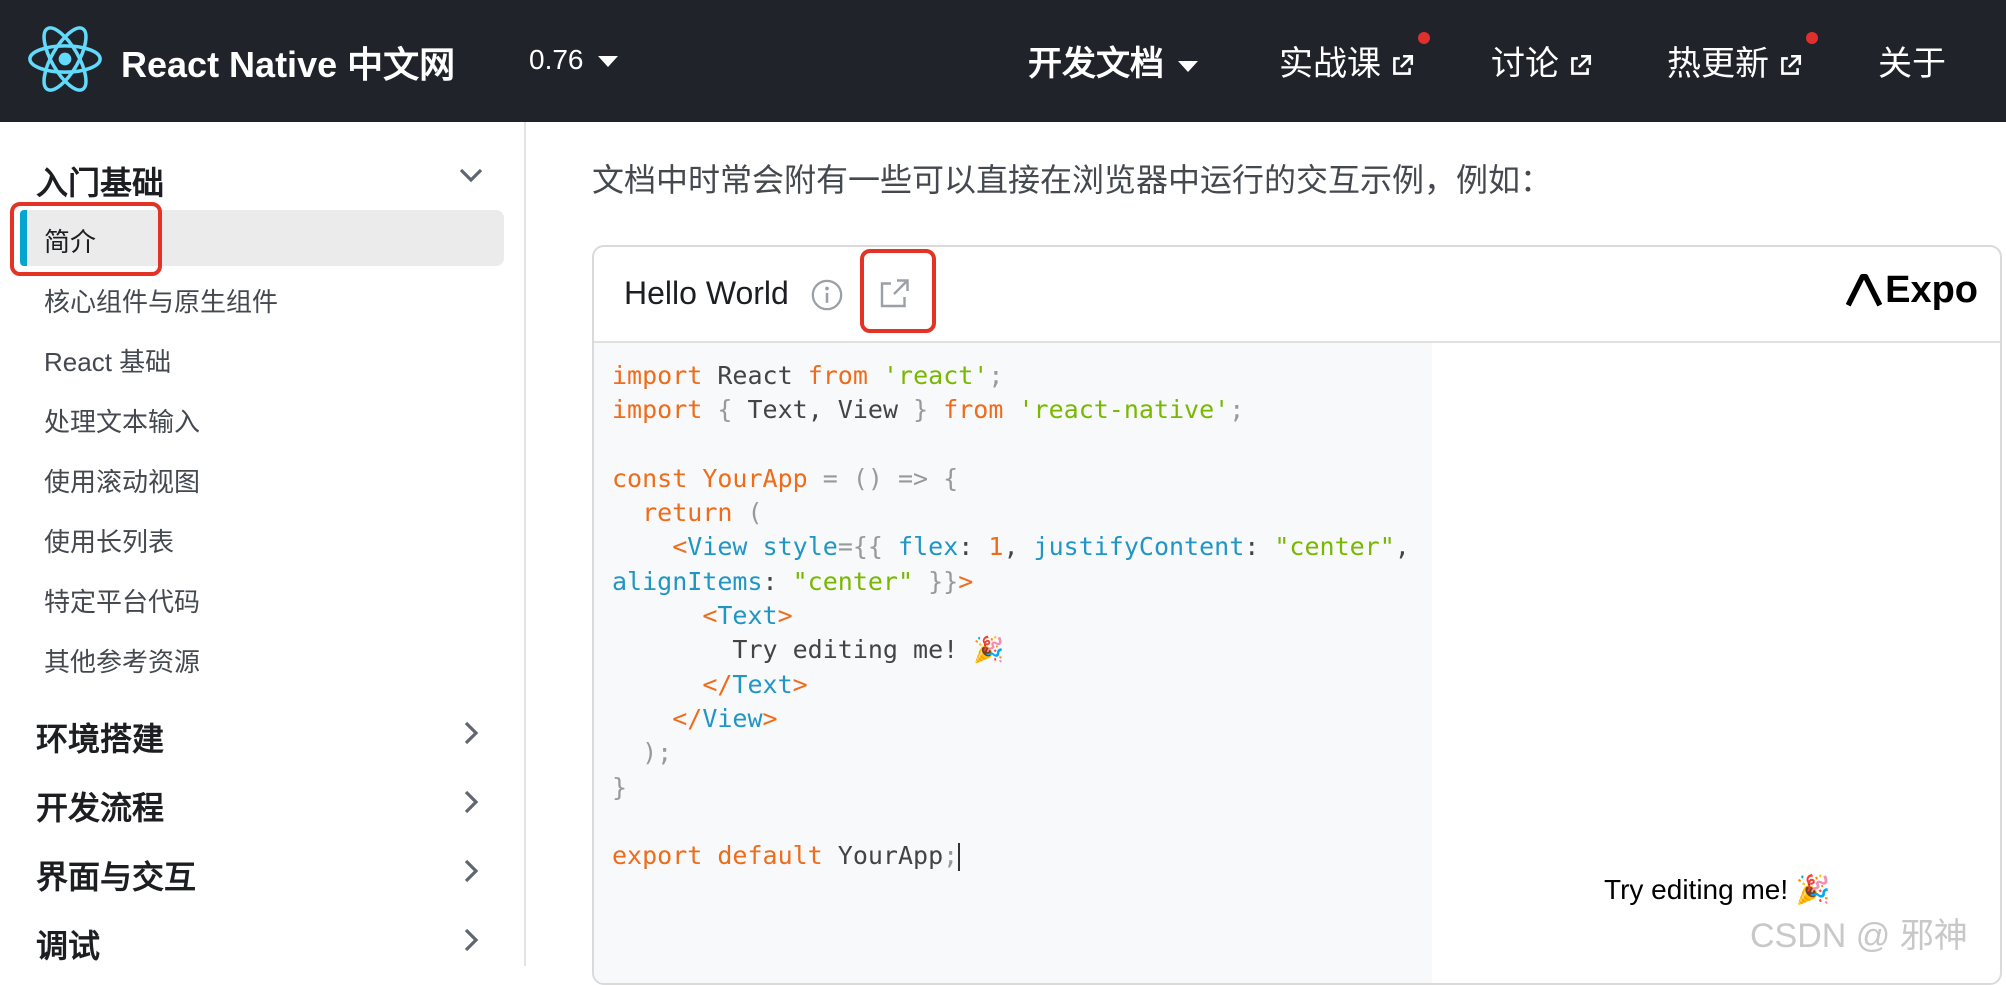  I want to click on sidebar-category-getting-started: 入门基础, so click(100, 181).